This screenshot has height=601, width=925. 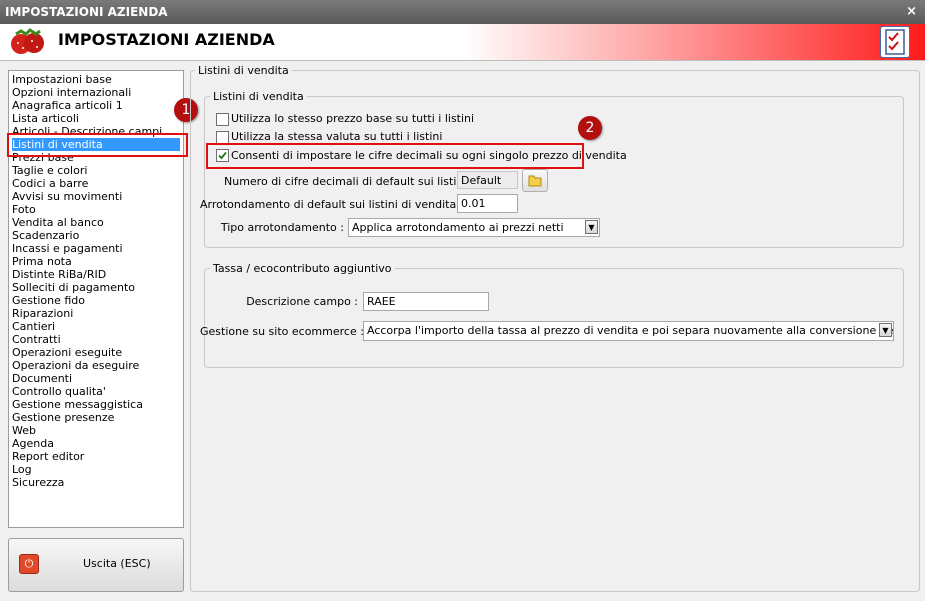 I want to click on sidebar-item-cantieri: Cantieri, so click(x=96, y=326).